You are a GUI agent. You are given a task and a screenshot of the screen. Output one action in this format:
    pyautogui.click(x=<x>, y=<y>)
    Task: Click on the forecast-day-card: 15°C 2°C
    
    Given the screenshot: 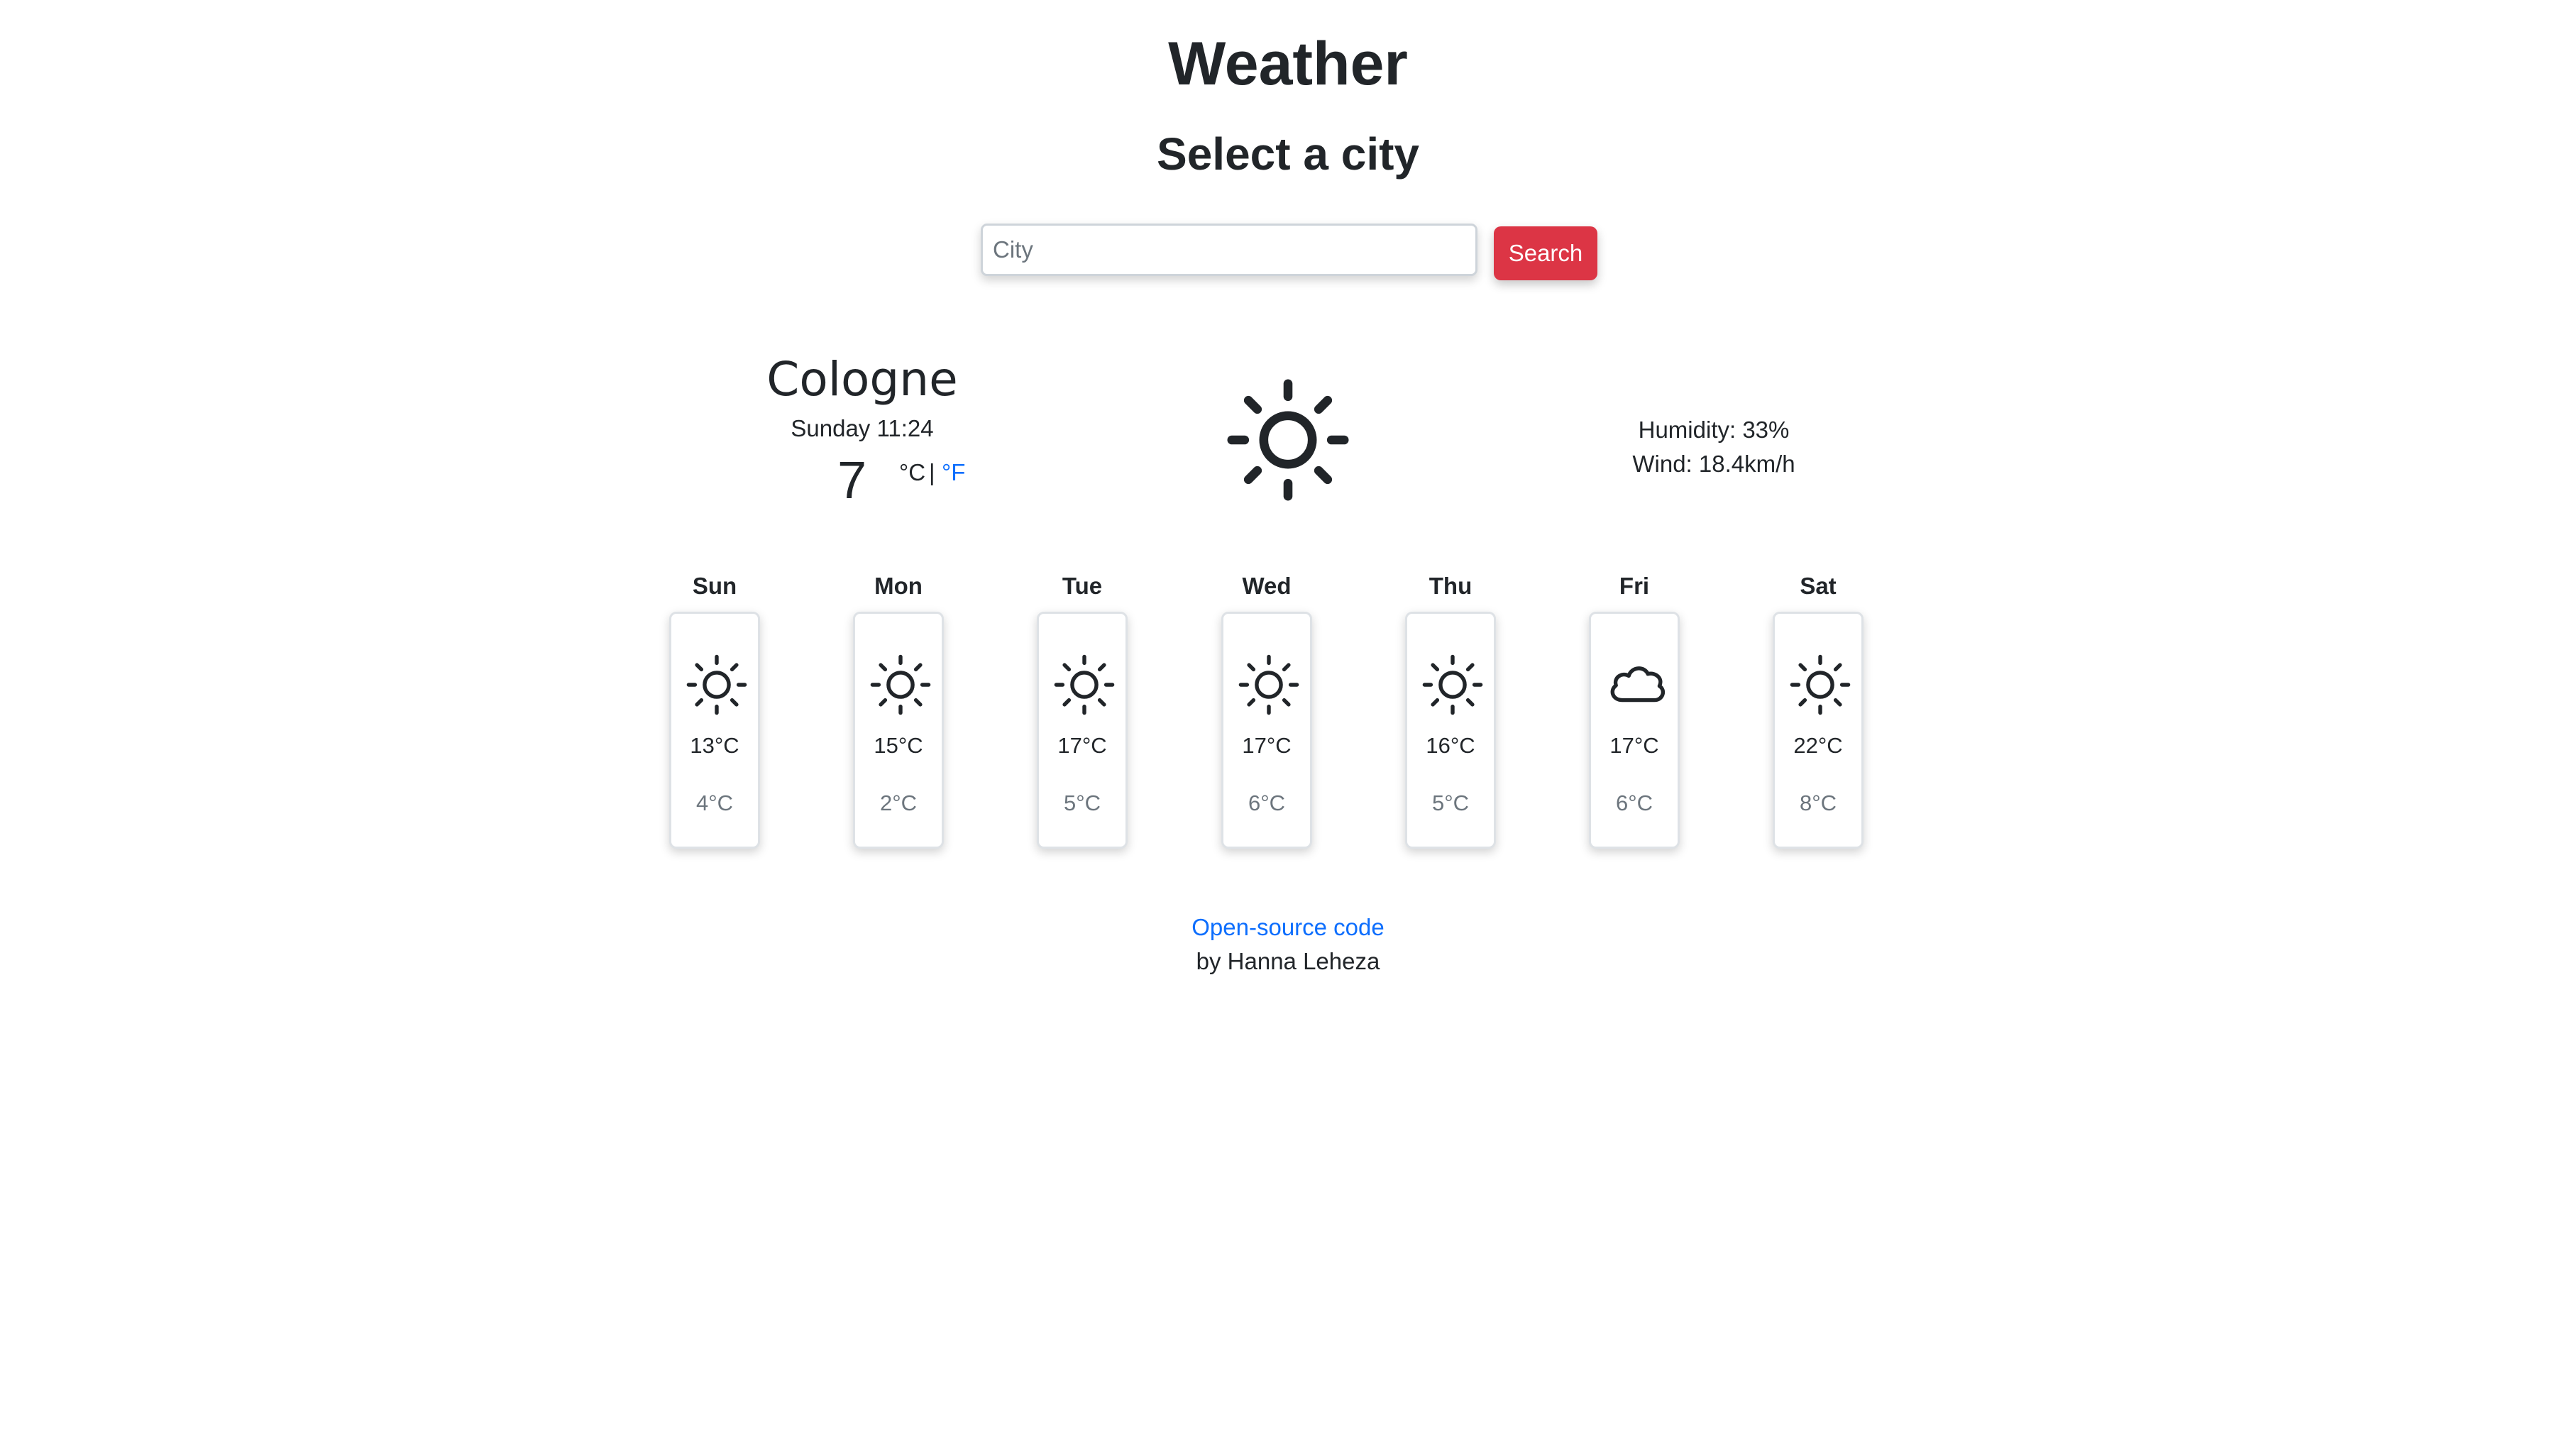 What is the action you would take?
    pyautogui.click(x=898, y=731)
    